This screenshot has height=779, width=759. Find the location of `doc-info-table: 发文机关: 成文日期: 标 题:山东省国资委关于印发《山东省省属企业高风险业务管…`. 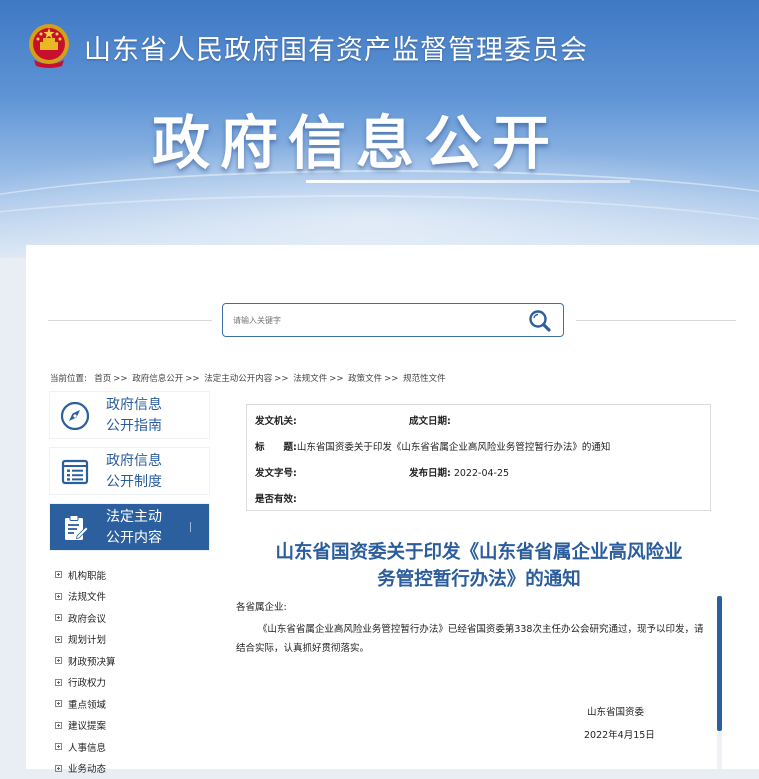

doc-info-table: 发文机关: 成文日期: 标 题:山东省国资委关于印发《山东省省属企业高风险业务管… is located at coordinates (478, 457).